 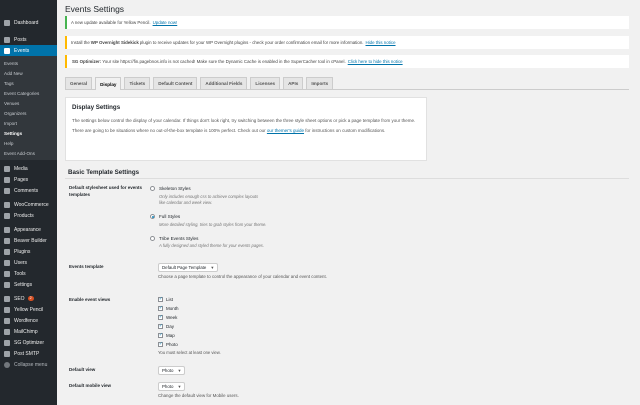 What do you see at coordinates (28, 50) in the screenshot?
I see `sidebar-item-events: Events` at bounding box center [28, 50].